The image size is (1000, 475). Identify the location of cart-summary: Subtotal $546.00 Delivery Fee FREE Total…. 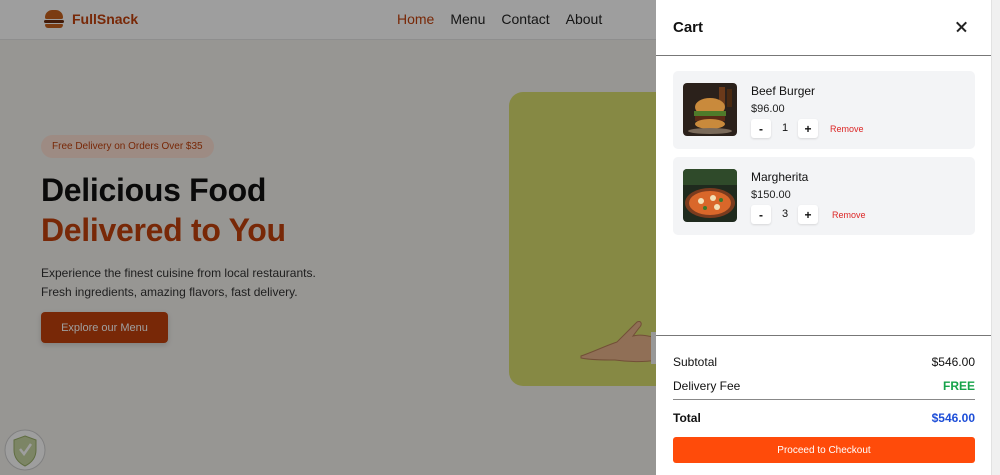
(823, 405).